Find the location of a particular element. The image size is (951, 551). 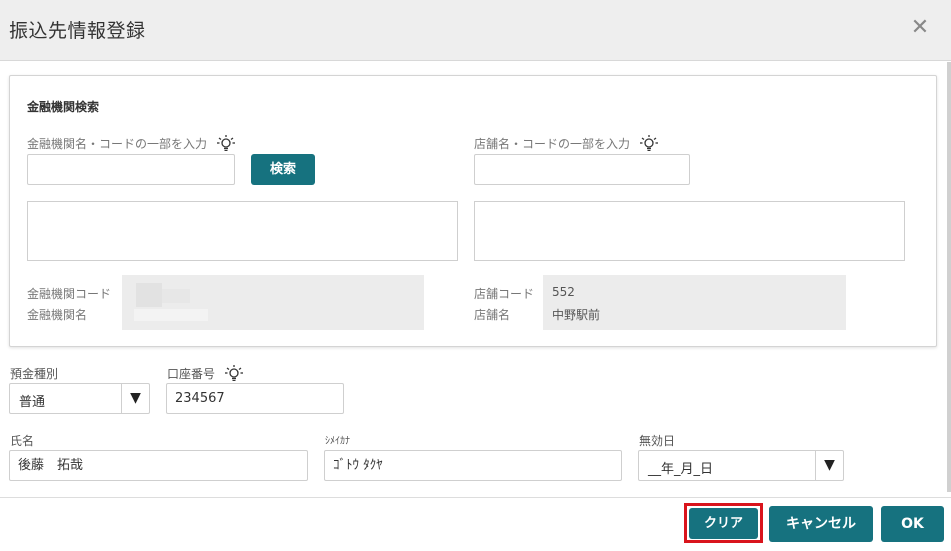

bank-search-label: 金融機関名・コードの一部を入力 is located at coordinates (117, 144).